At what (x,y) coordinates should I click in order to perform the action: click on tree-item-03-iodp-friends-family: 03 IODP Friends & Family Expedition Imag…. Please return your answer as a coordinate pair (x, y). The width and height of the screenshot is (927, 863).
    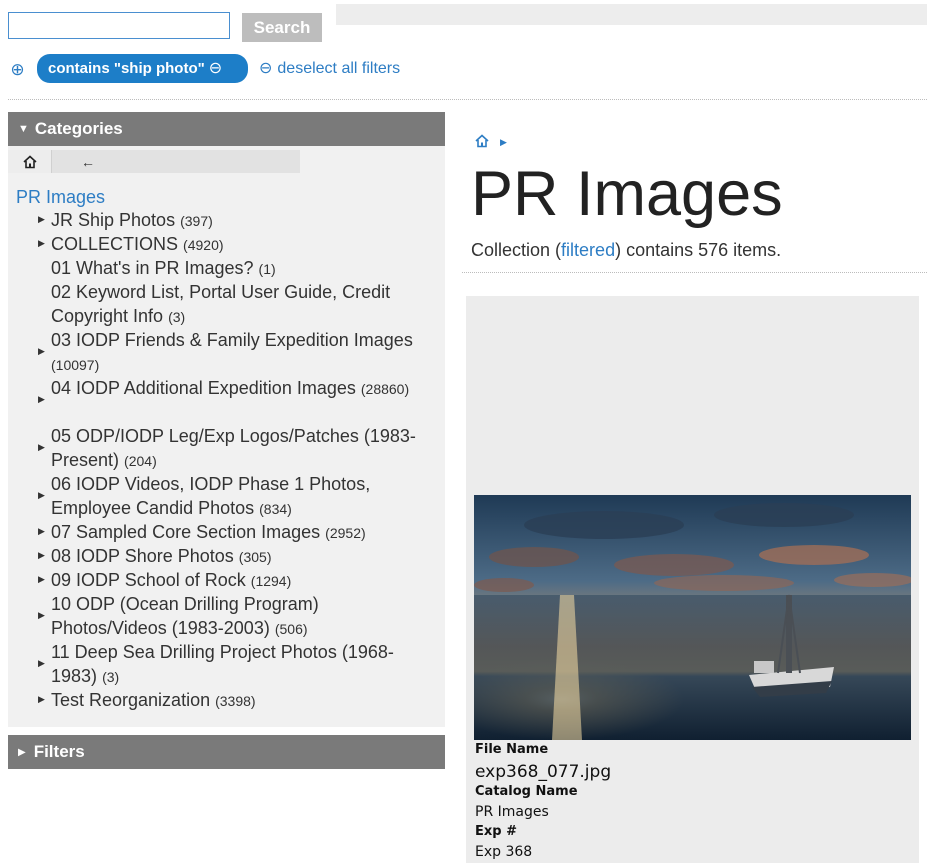
    Looking at the image, I should click on (243, 352).